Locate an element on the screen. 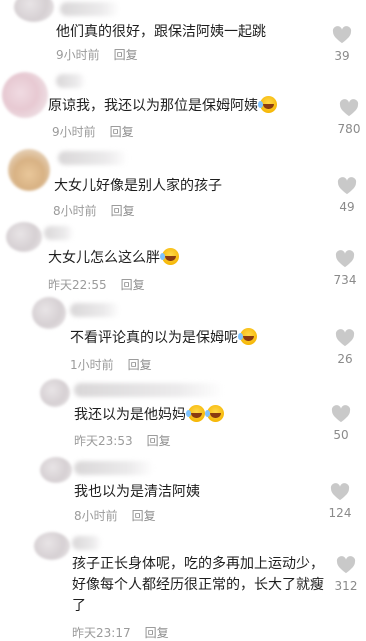 The height and width of the screenshot is (641, 366). like-button: 49 is located at coordinates (347, 195).